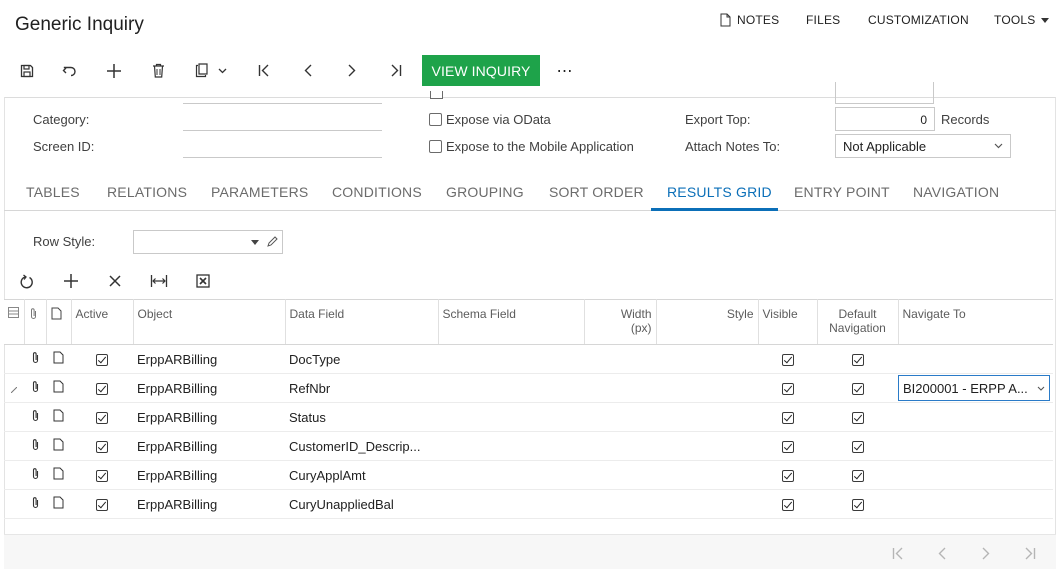 The width and height of the screenshot is (1057, 569). Describe the element at coordinates (361, 417) in the screenshot. I see `data-field-cell: Status` at that location.